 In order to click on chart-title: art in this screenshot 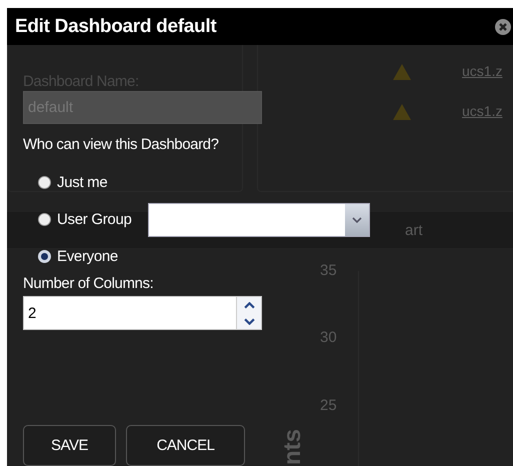, I will do `click(414, 230)`.